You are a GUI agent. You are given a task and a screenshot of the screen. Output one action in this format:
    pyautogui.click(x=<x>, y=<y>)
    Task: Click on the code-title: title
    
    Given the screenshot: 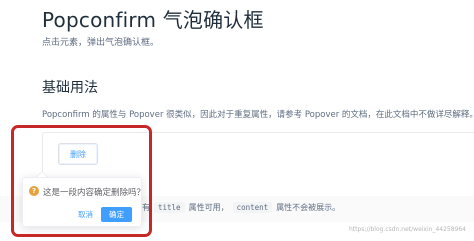 What is the action you would take?
    pyautogui.click(x=169, y=207)
    